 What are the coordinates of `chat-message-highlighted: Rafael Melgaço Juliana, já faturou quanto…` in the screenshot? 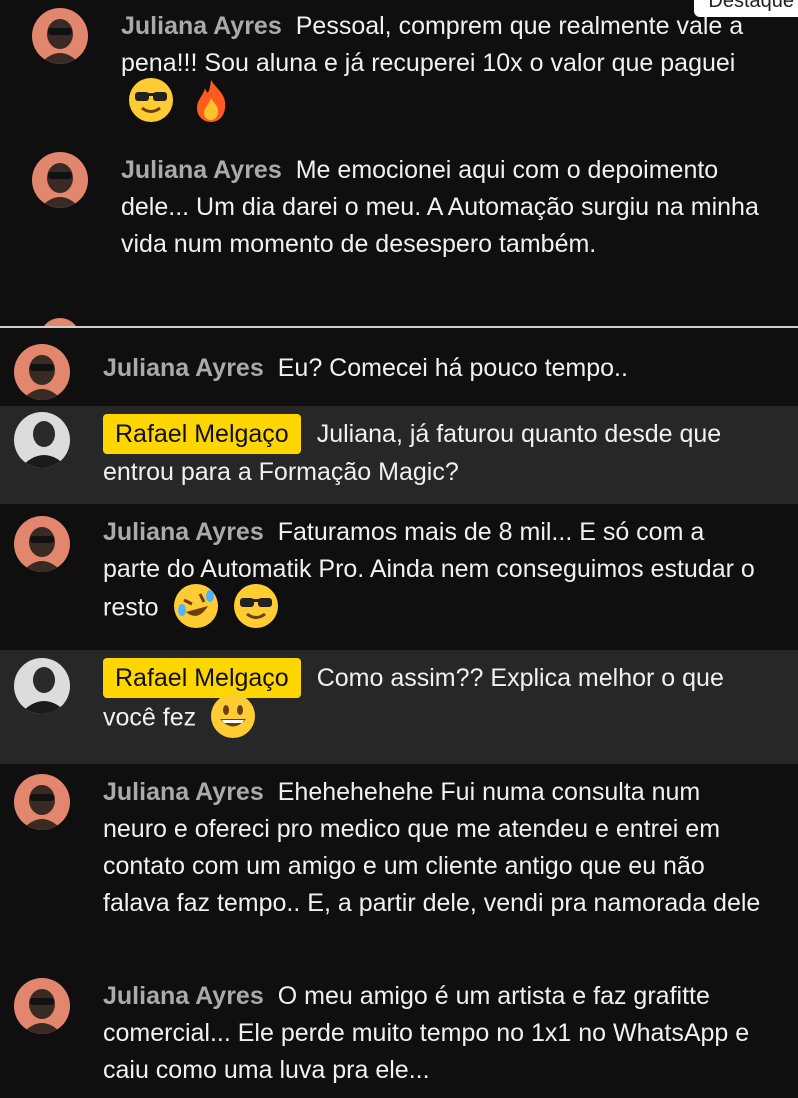 It's located at (399, 455).